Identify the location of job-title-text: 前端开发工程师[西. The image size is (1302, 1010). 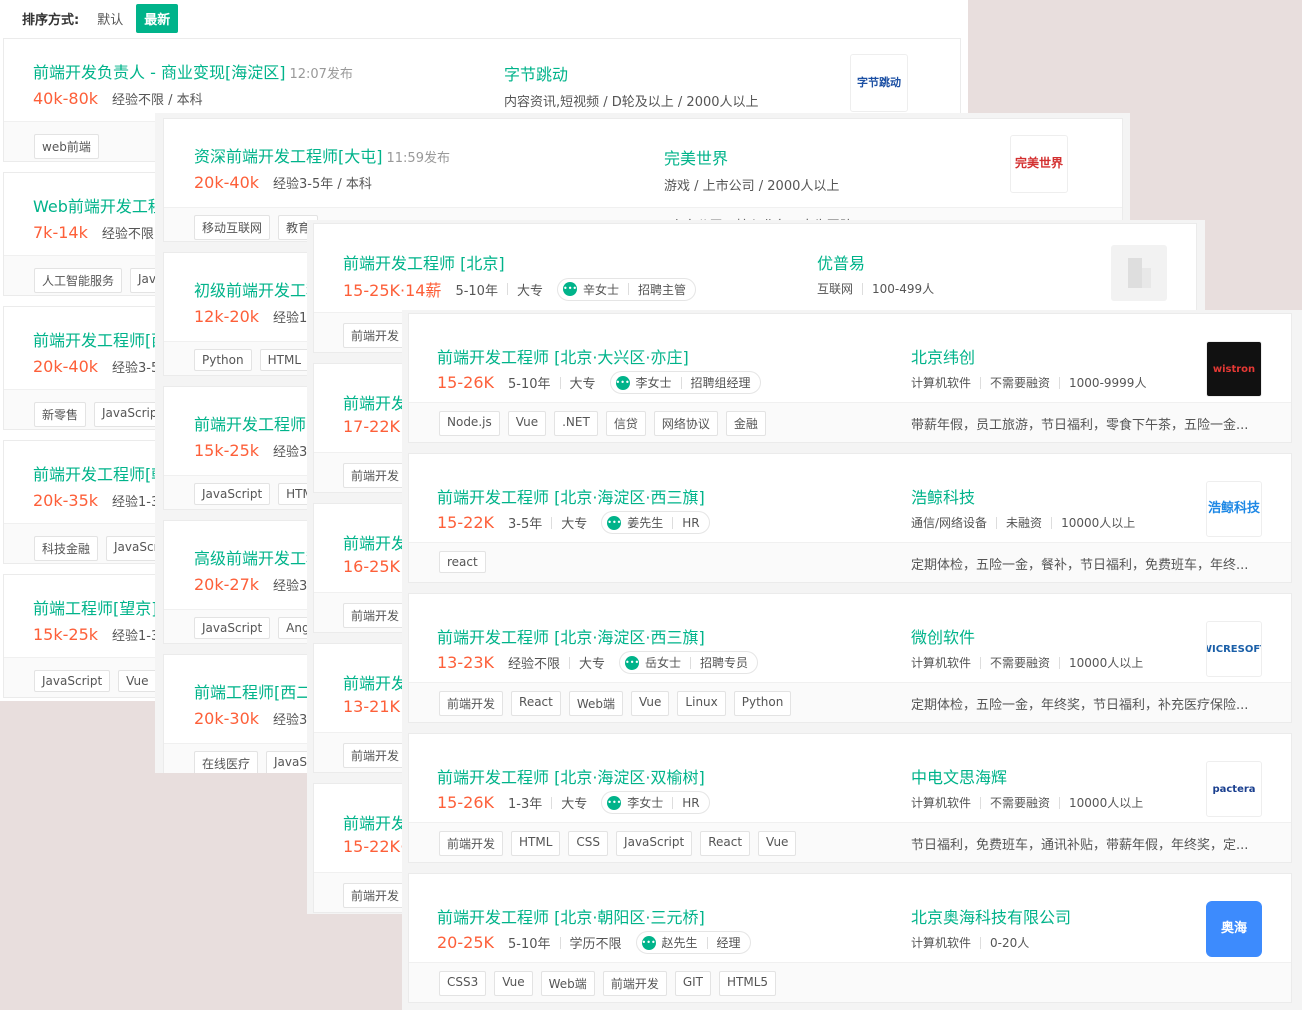
(100, 340).